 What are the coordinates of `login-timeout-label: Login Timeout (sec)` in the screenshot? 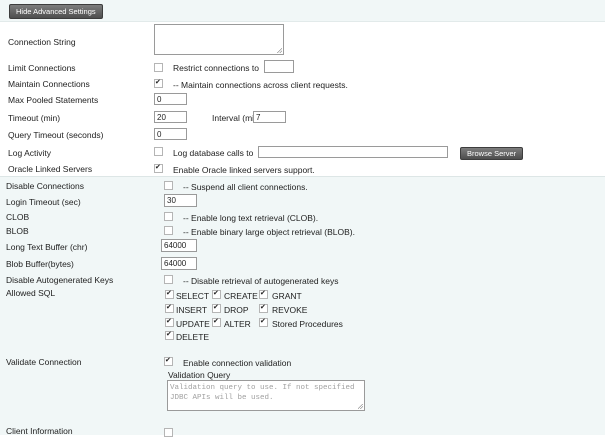 It's located at (43, 202).